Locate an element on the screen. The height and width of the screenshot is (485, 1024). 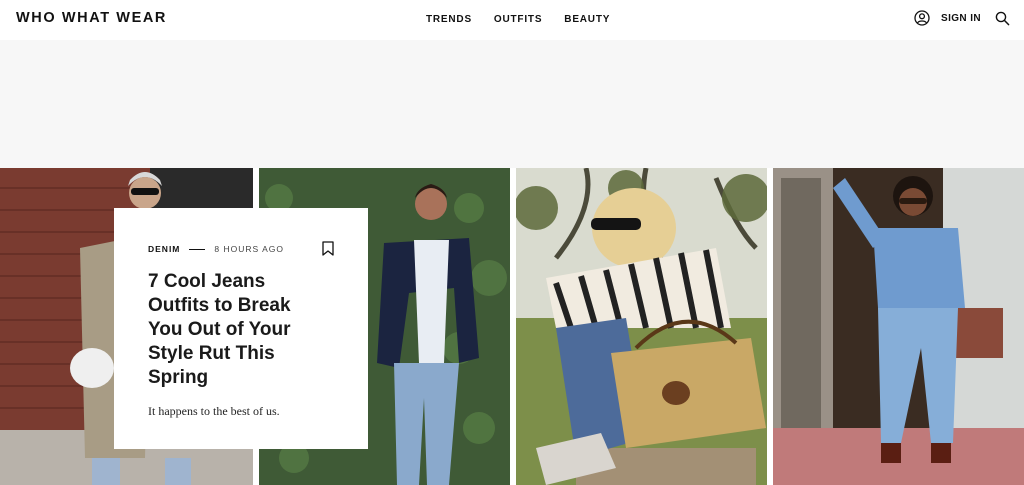
user-circle-icon is located at coordinates (922, 18).